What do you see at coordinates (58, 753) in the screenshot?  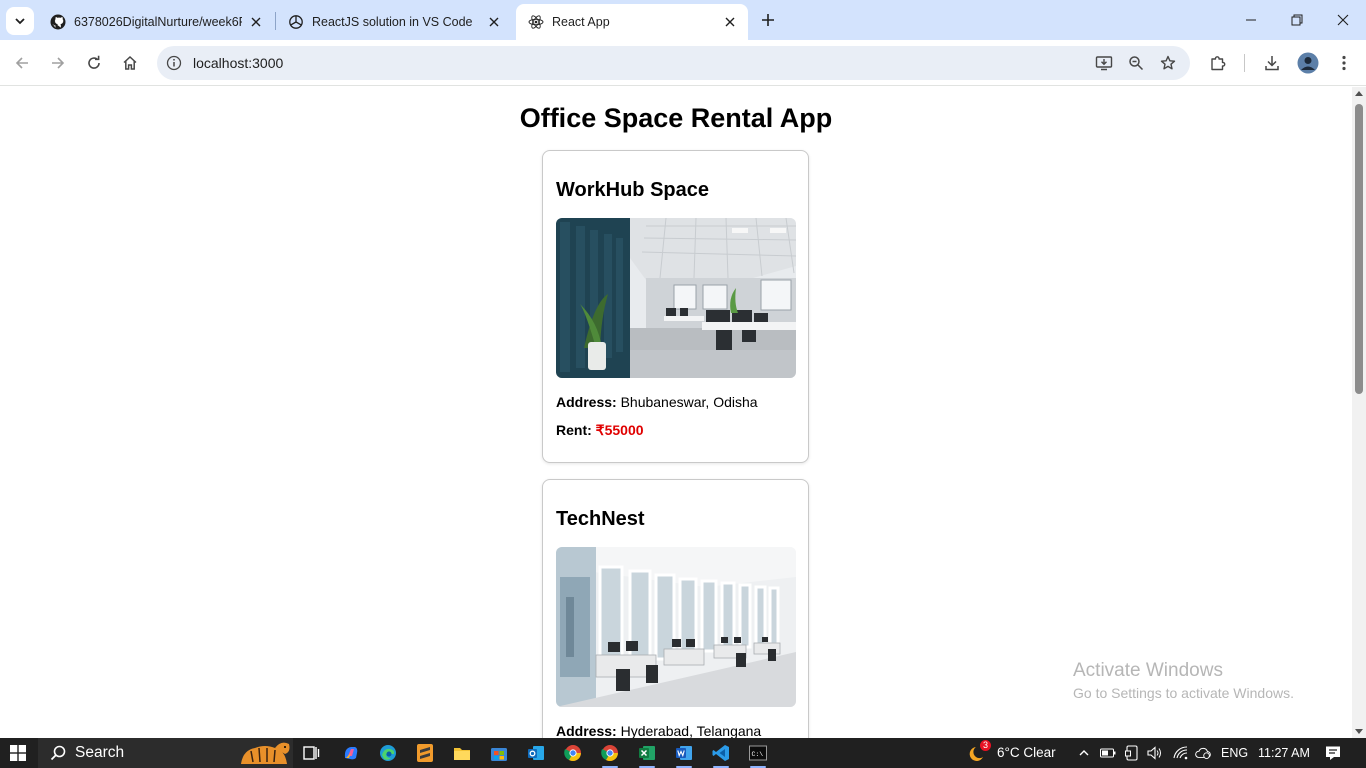 I see `search-icon` at bounding box center [58, 753].